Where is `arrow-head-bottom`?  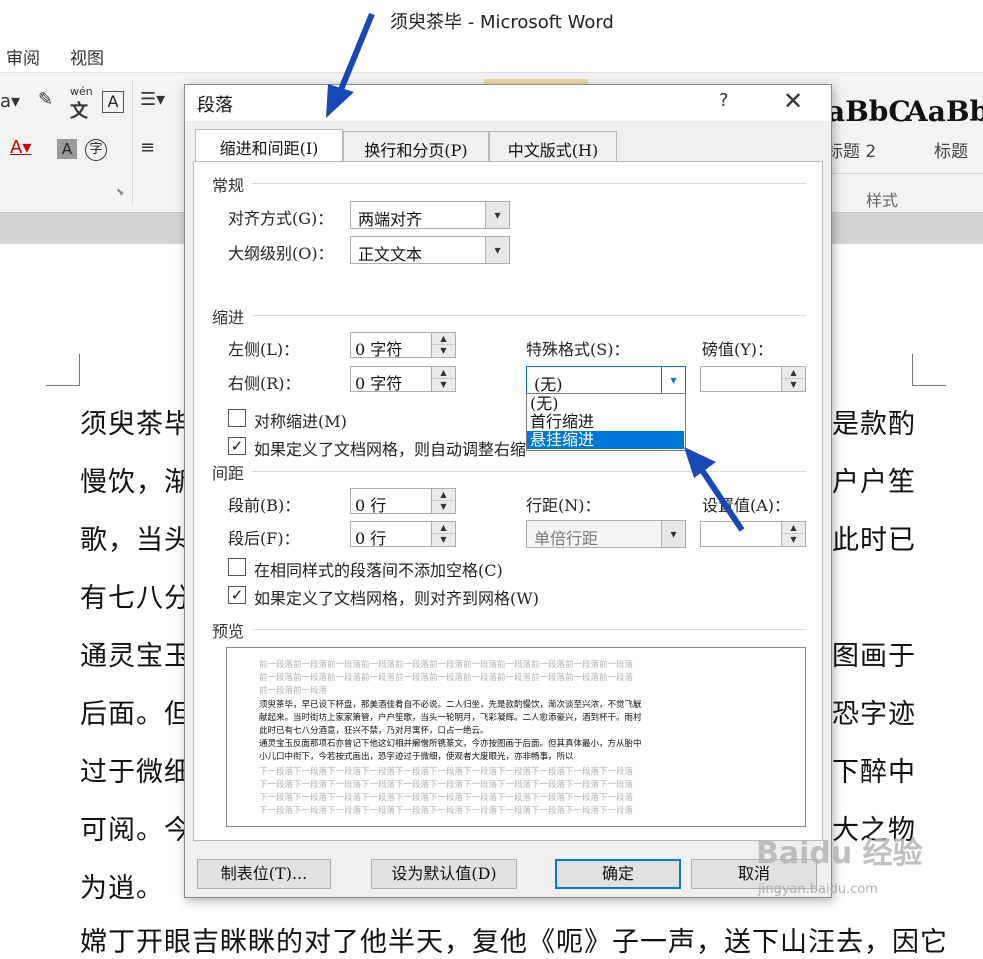
arrow-head-bottom is located at coordinates (700, 462).